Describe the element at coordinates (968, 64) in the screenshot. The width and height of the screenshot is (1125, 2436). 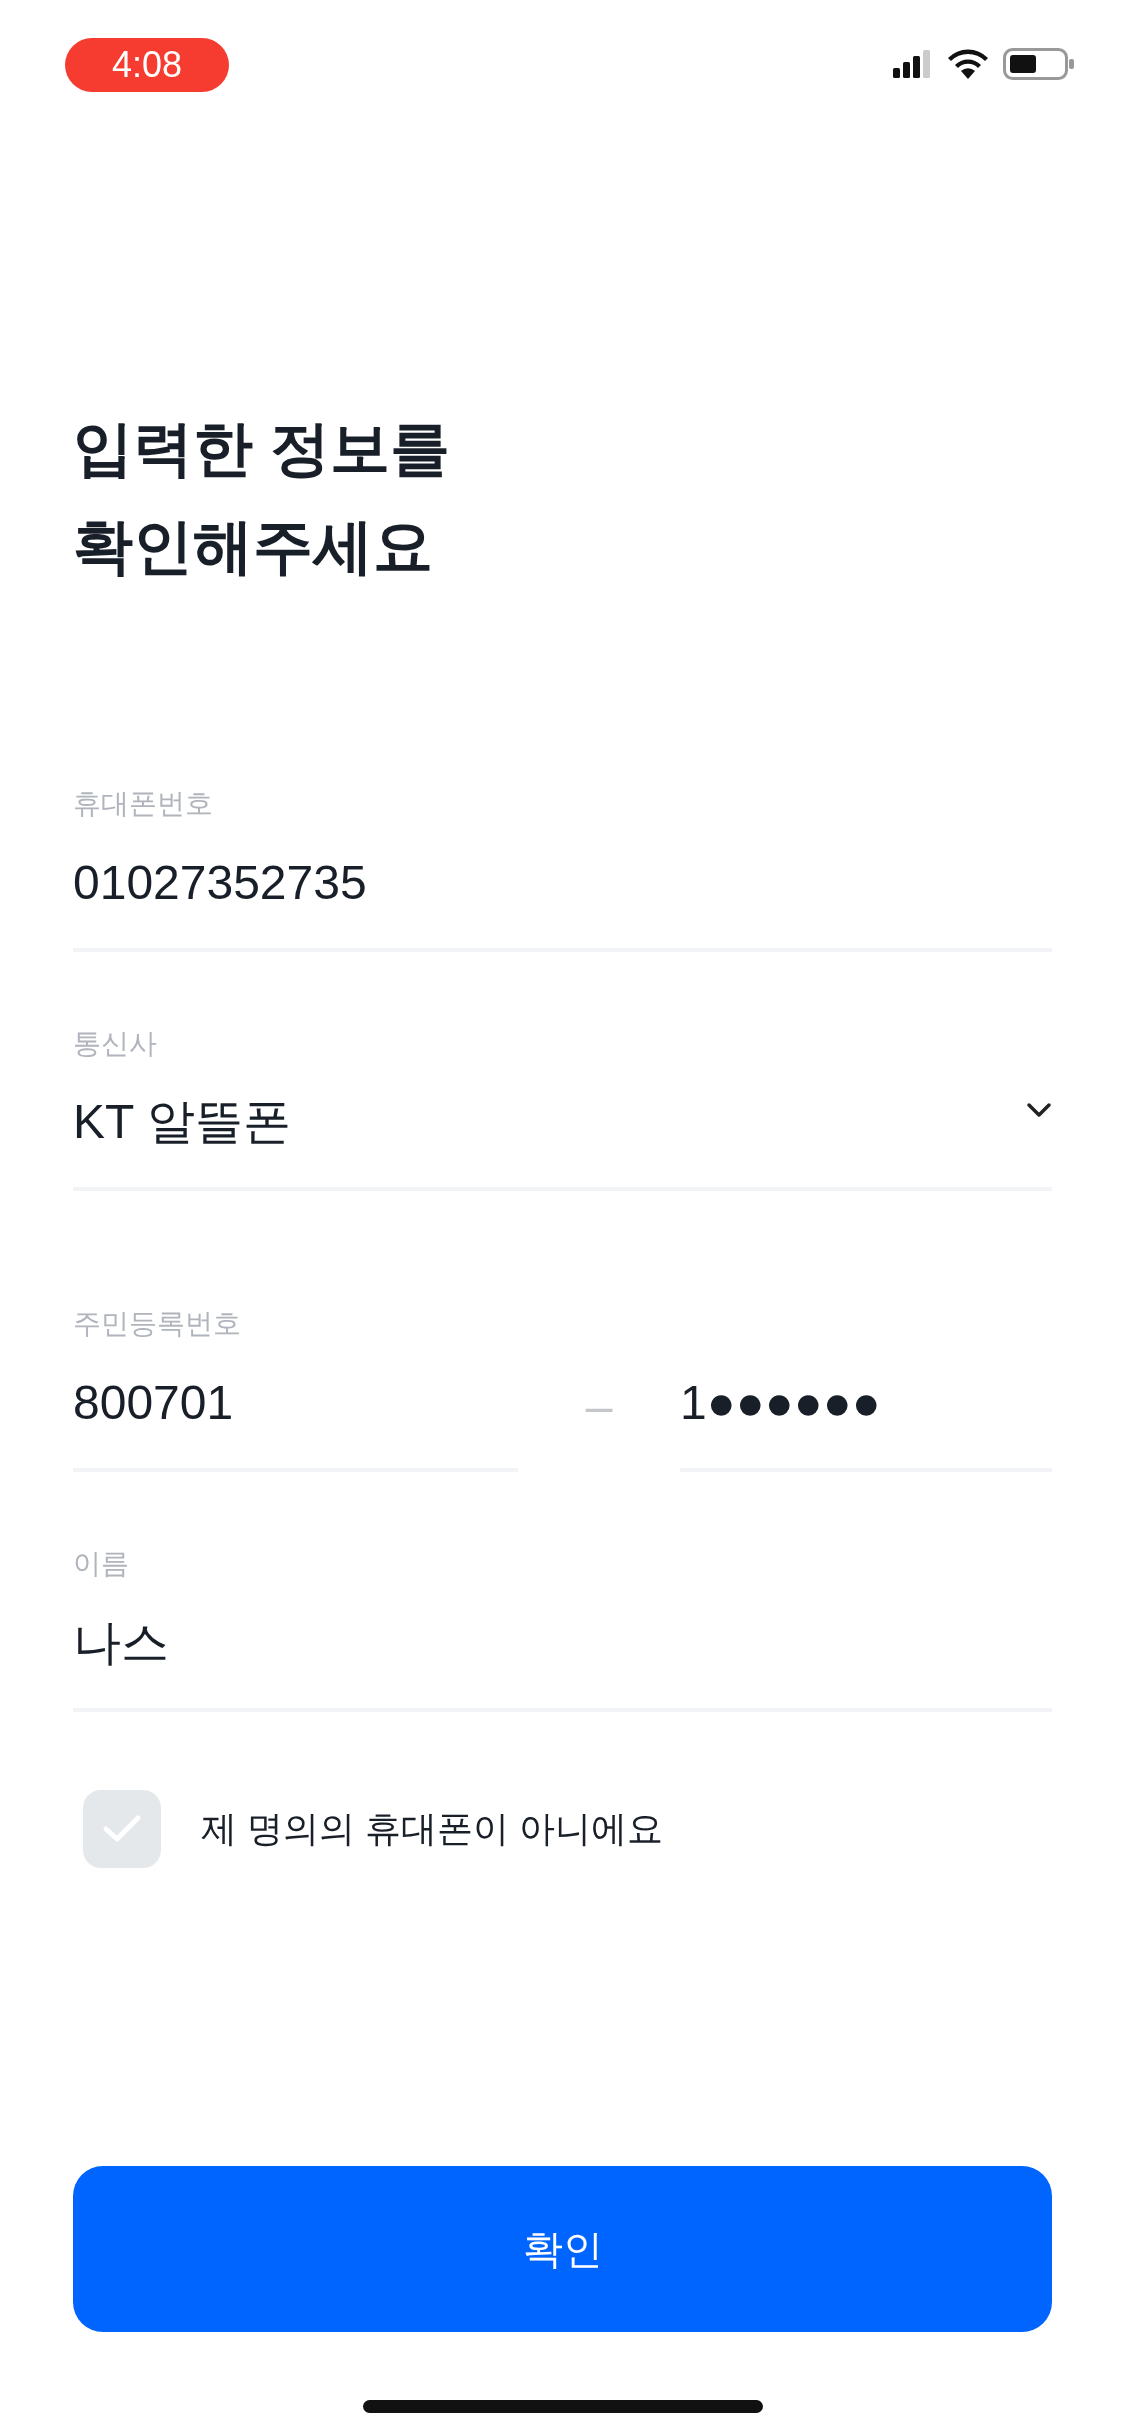
I see `wifi-icon` at that location.